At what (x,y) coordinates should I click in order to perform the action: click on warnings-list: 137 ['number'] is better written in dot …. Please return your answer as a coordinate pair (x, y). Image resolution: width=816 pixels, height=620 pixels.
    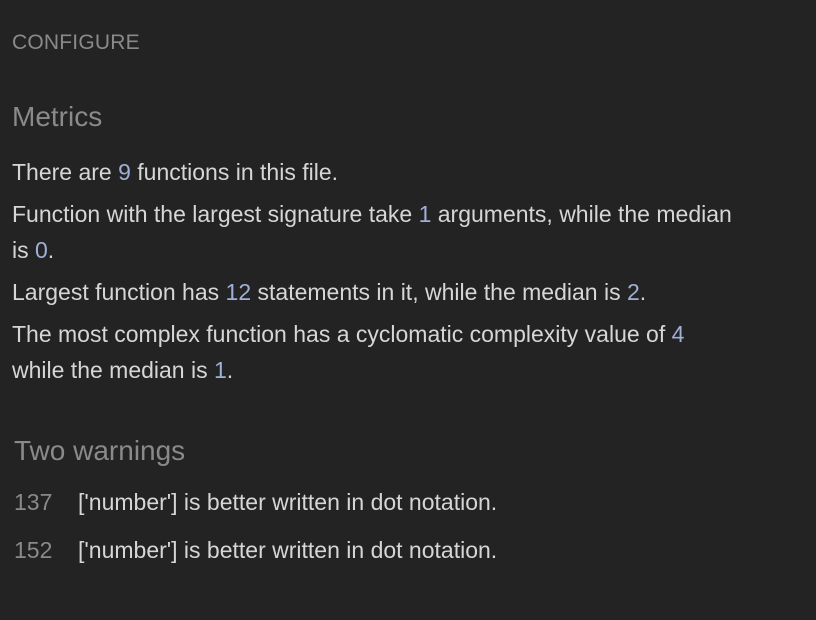
    Looking at the image, I should click on (404, 532).